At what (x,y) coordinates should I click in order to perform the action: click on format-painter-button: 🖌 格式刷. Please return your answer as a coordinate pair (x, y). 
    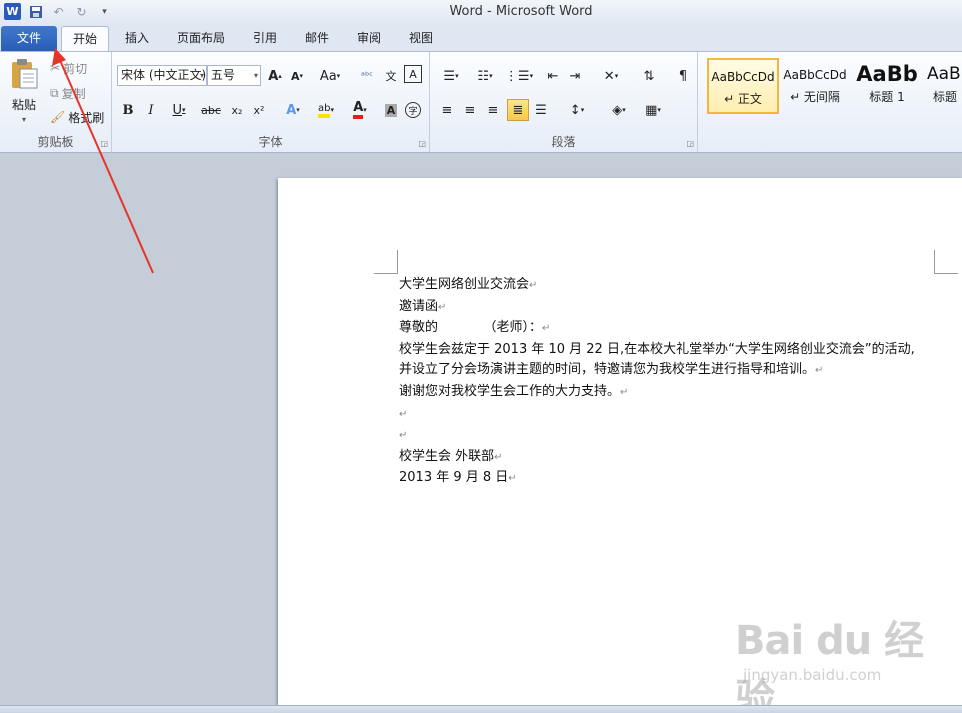
    Looking at the image, I should click on (77, 117).